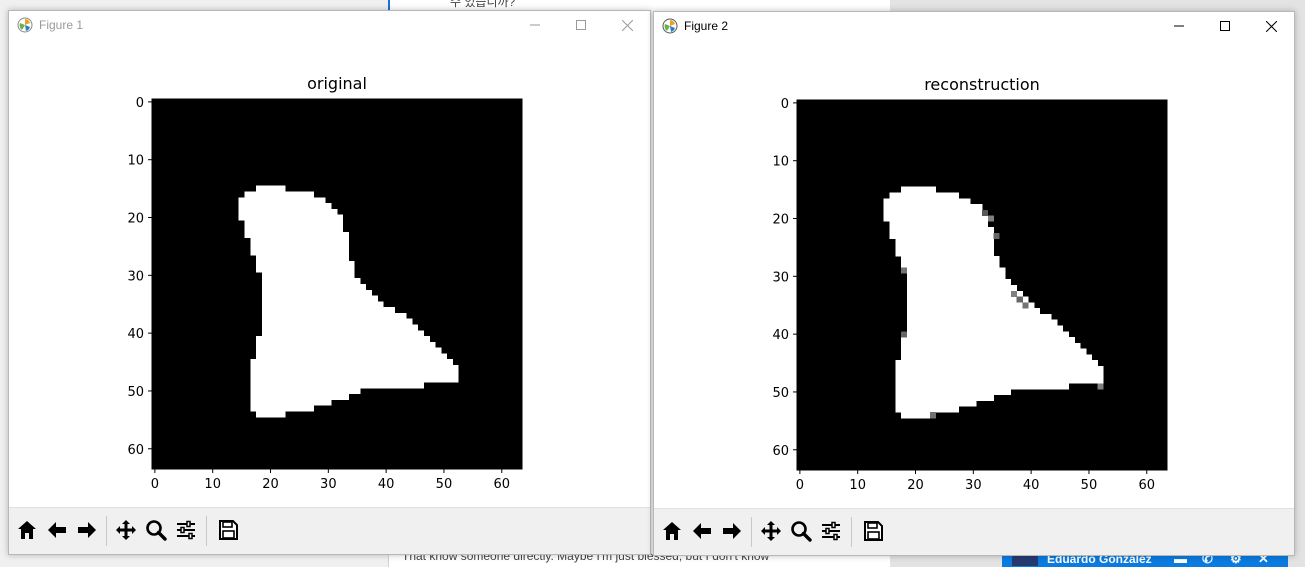 The image size is (1305, 567). I want to click on matplotlib-icon, so click(670, 26).